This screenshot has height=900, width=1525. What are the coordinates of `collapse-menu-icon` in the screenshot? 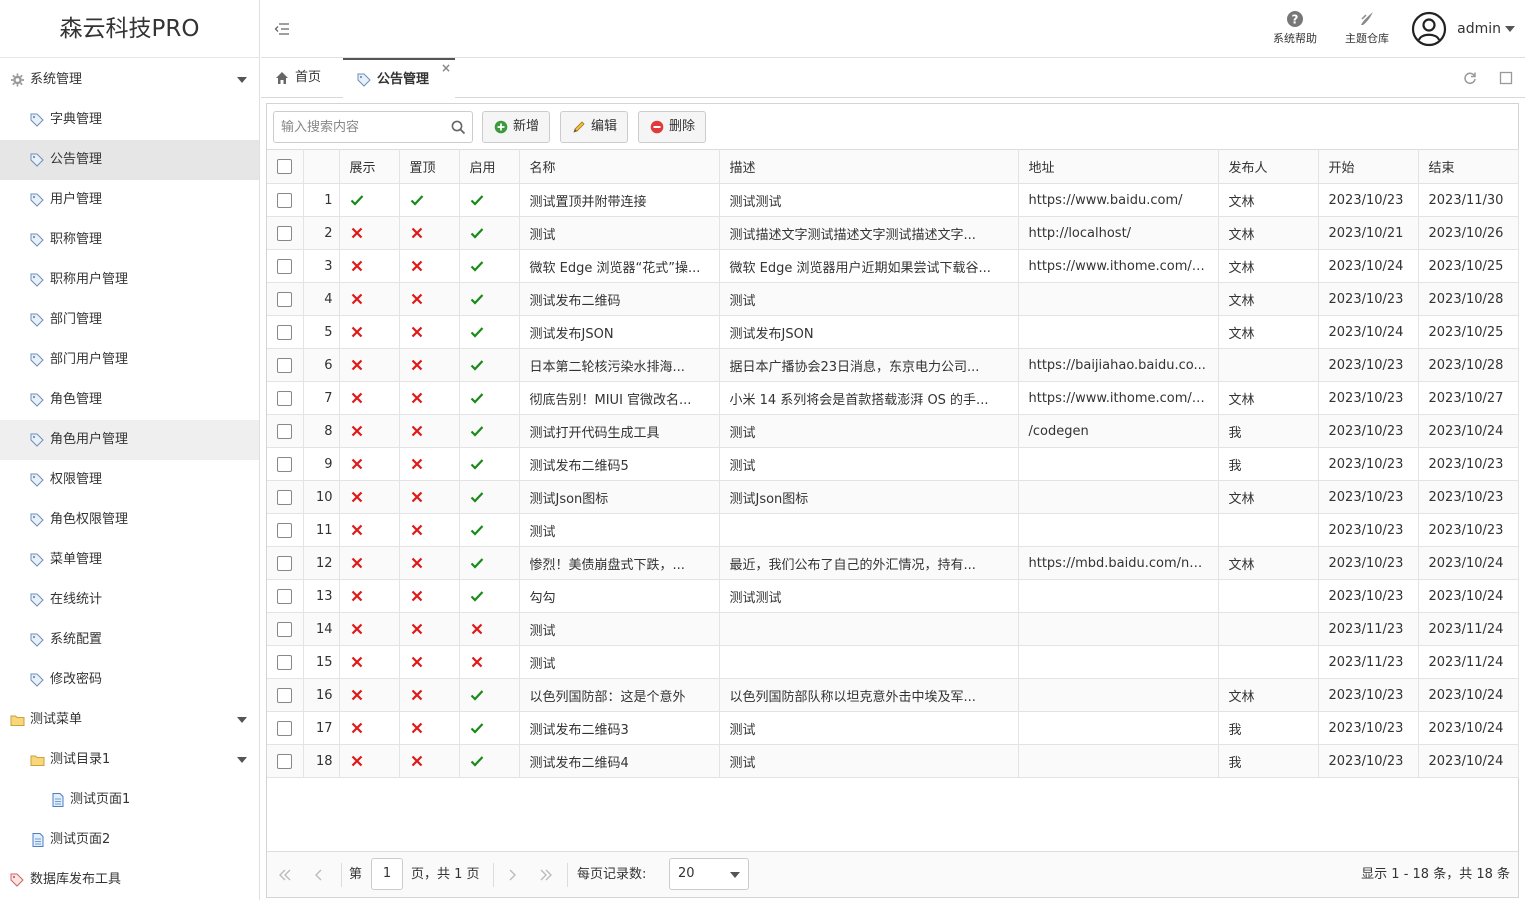 It's located at (282, 29).